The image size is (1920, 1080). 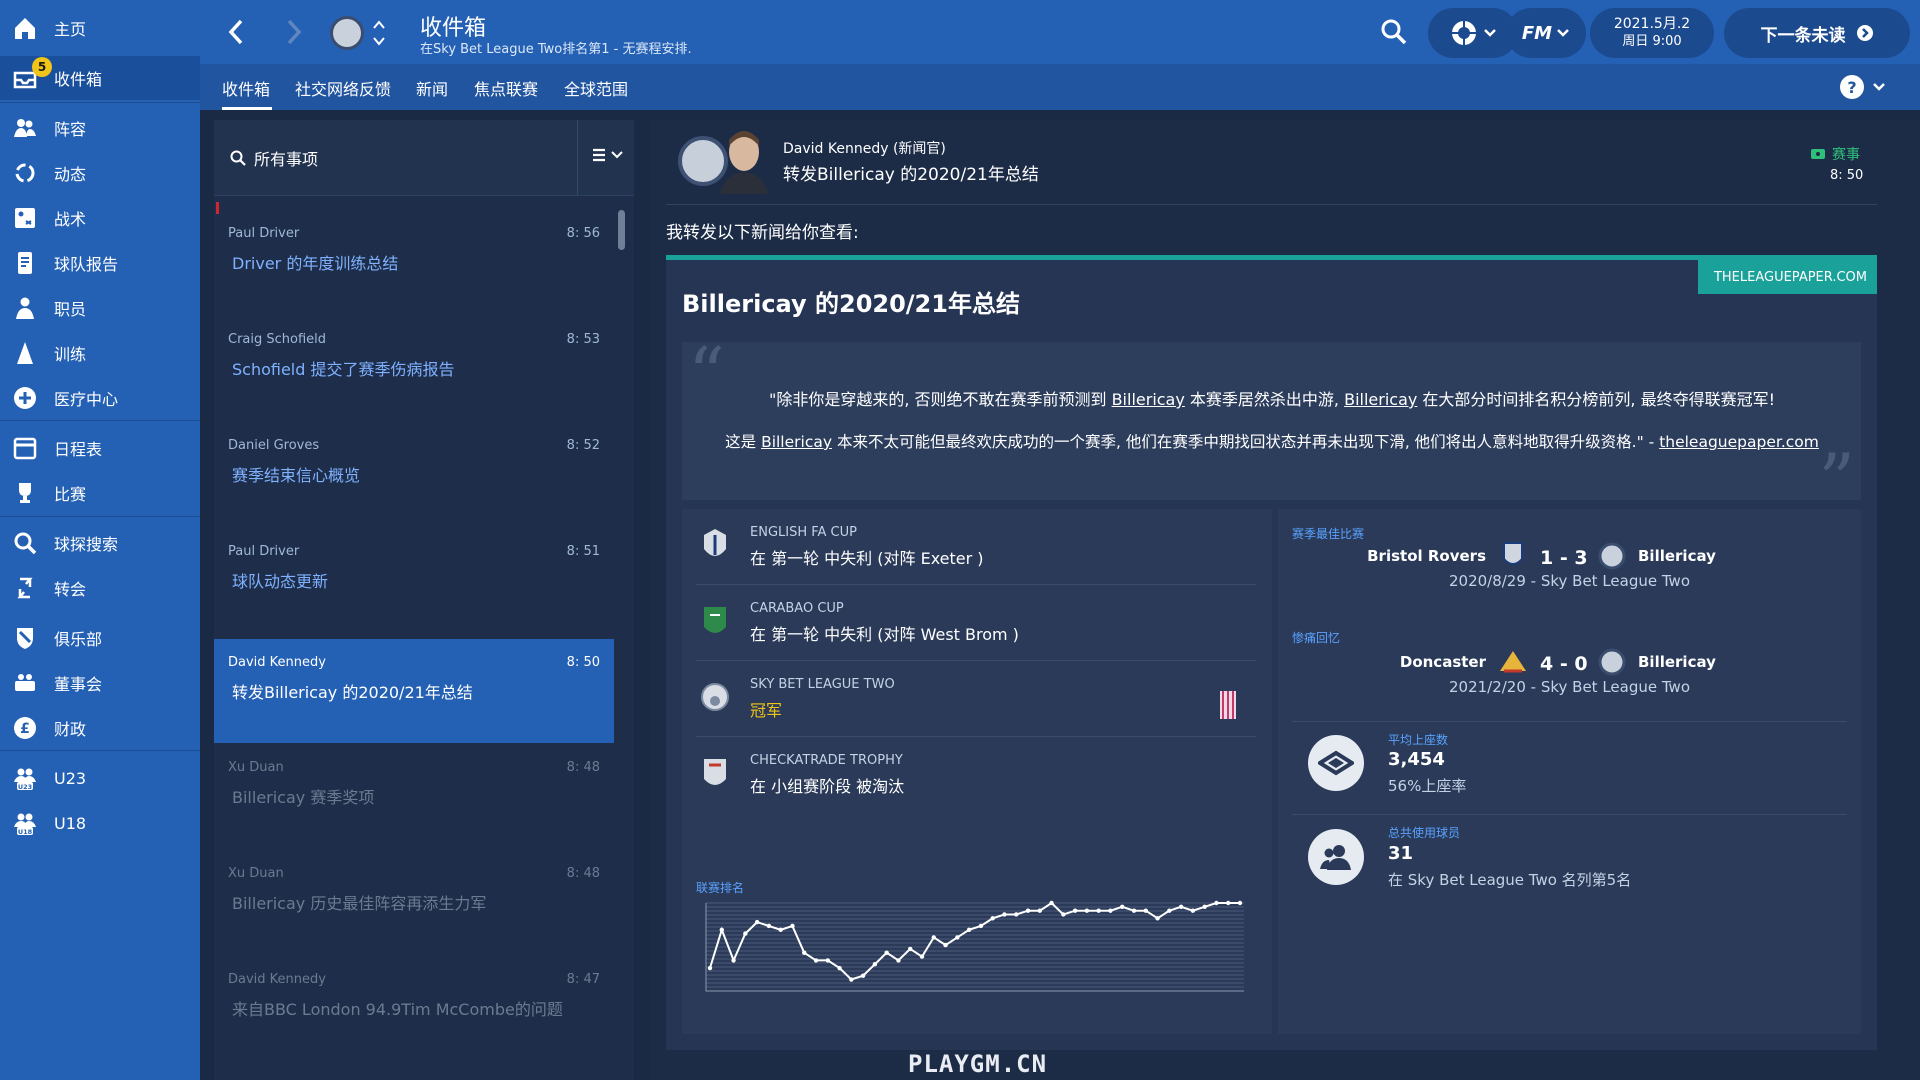 What do you see at coordinates (1677, 662) in the screenshot?
I see `away-team: Billericay` at bounding box center [1677, 662].